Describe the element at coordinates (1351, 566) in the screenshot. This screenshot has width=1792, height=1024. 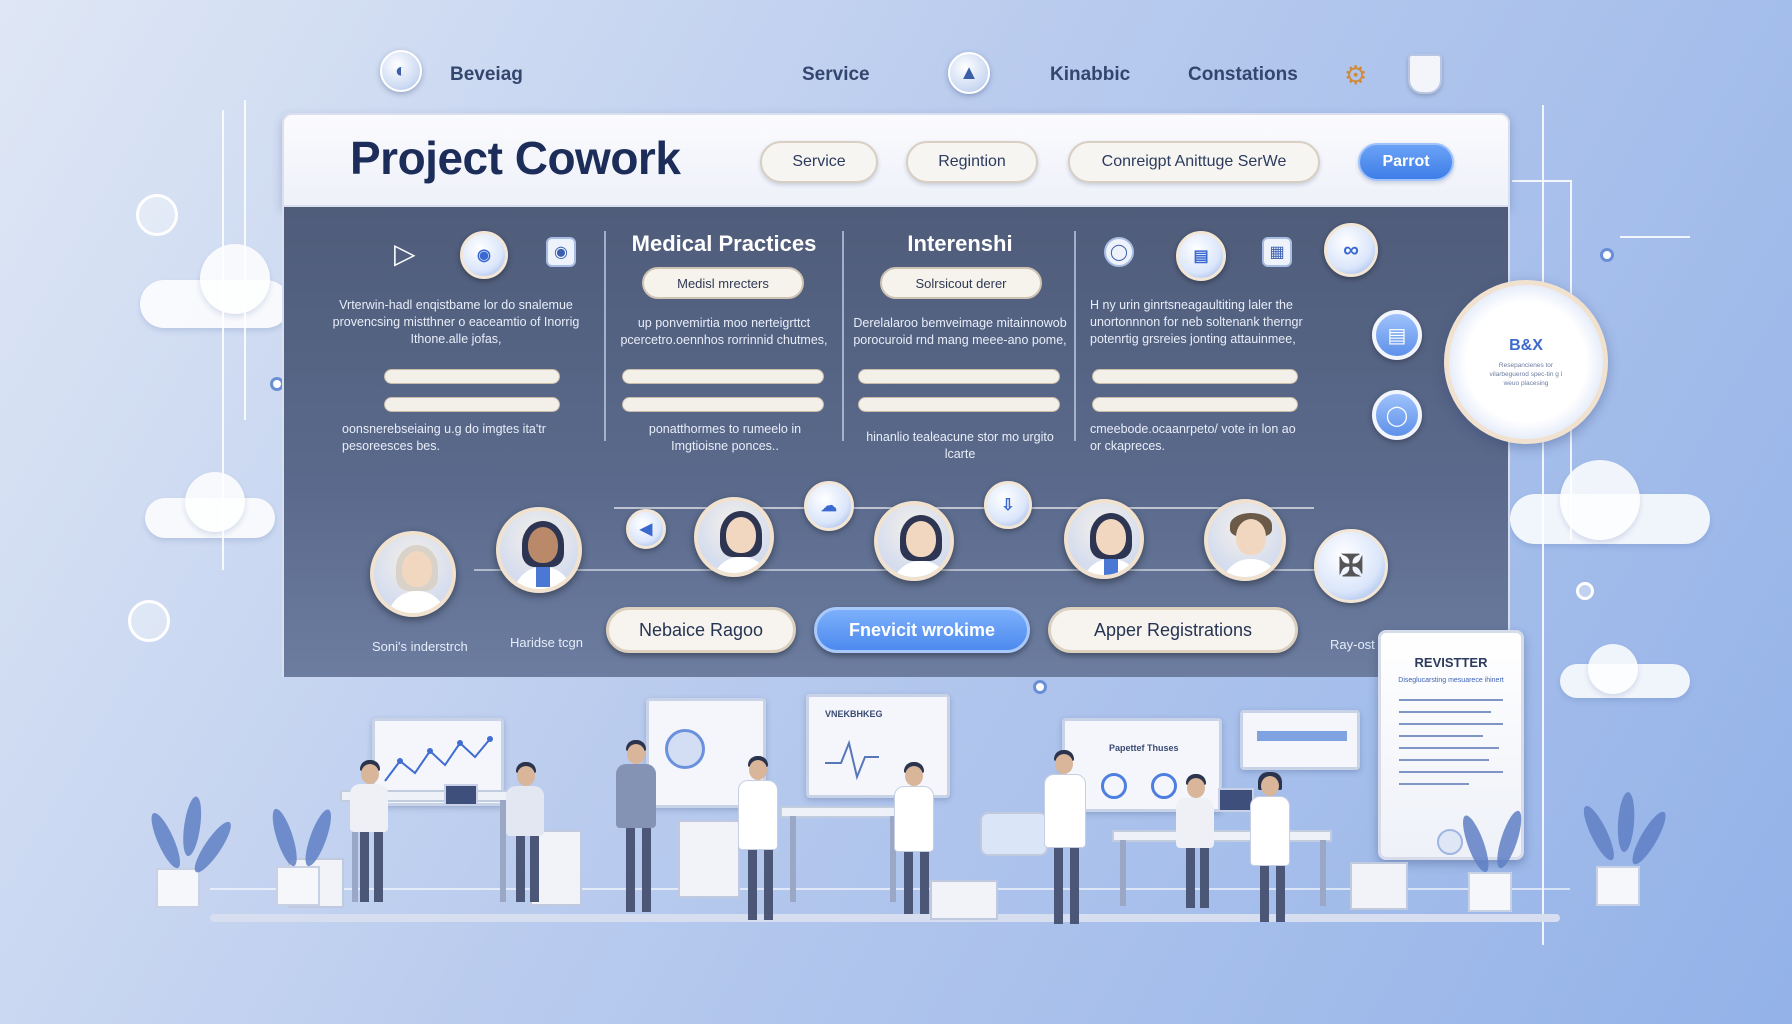
I see `ribbon-icon: ✠` at that location.